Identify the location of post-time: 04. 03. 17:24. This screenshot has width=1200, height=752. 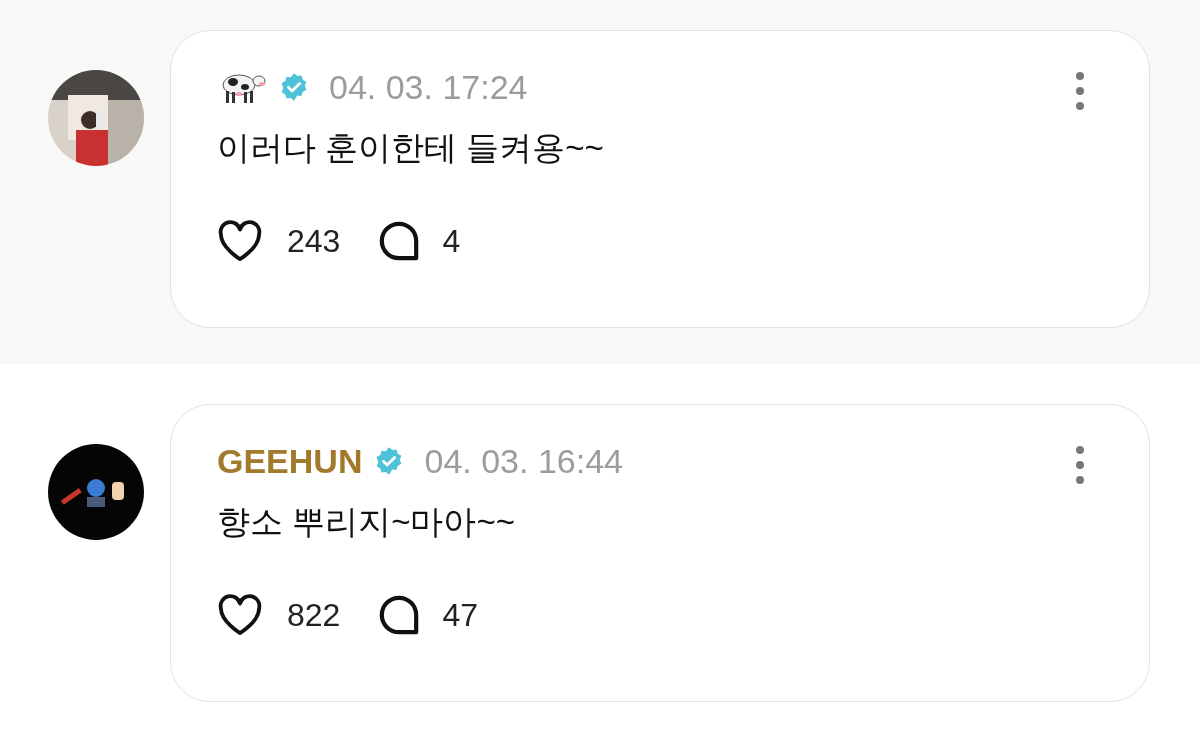
(428, 87).